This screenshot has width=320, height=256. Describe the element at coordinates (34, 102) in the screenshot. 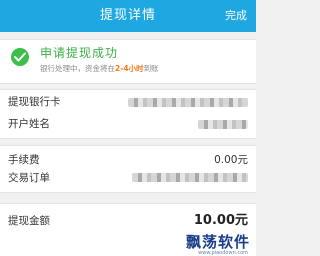

I see `bank-card-label: 提现银行卡` at that location.